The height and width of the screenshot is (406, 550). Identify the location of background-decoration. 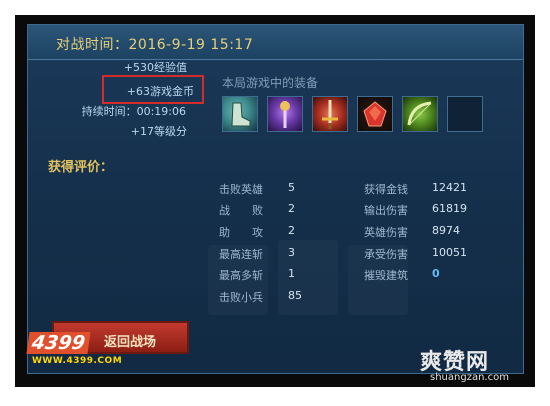
(308, 277).